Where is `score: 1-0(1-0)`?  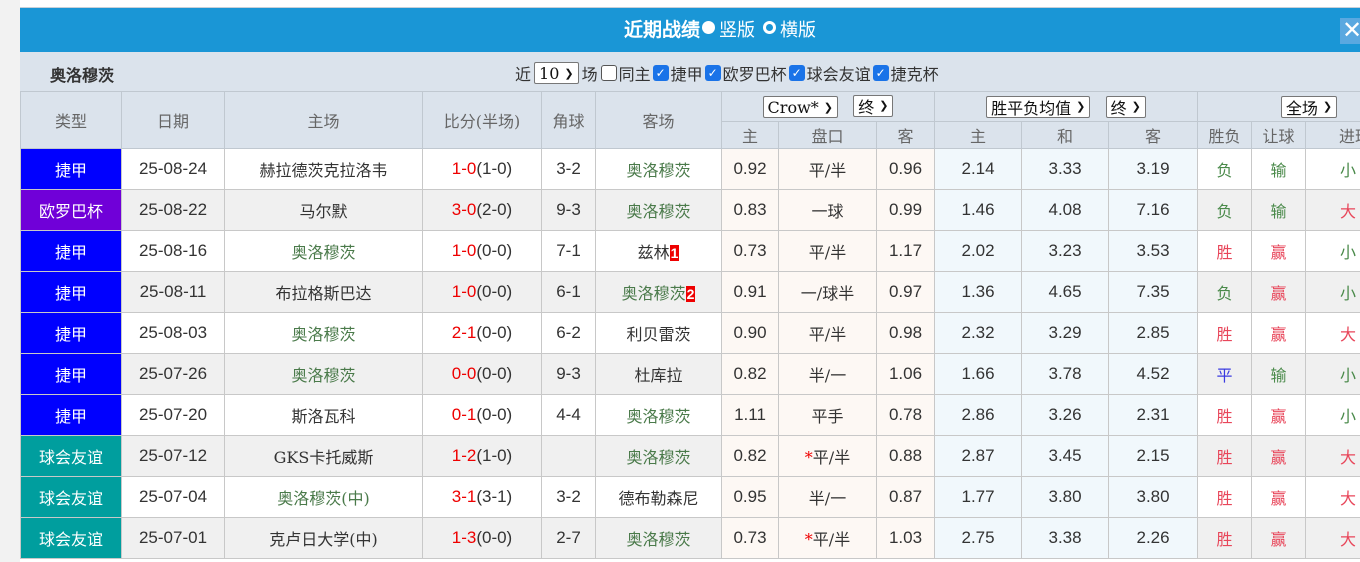 score: 1-0(1-0) is located at coordinates (482, 169).